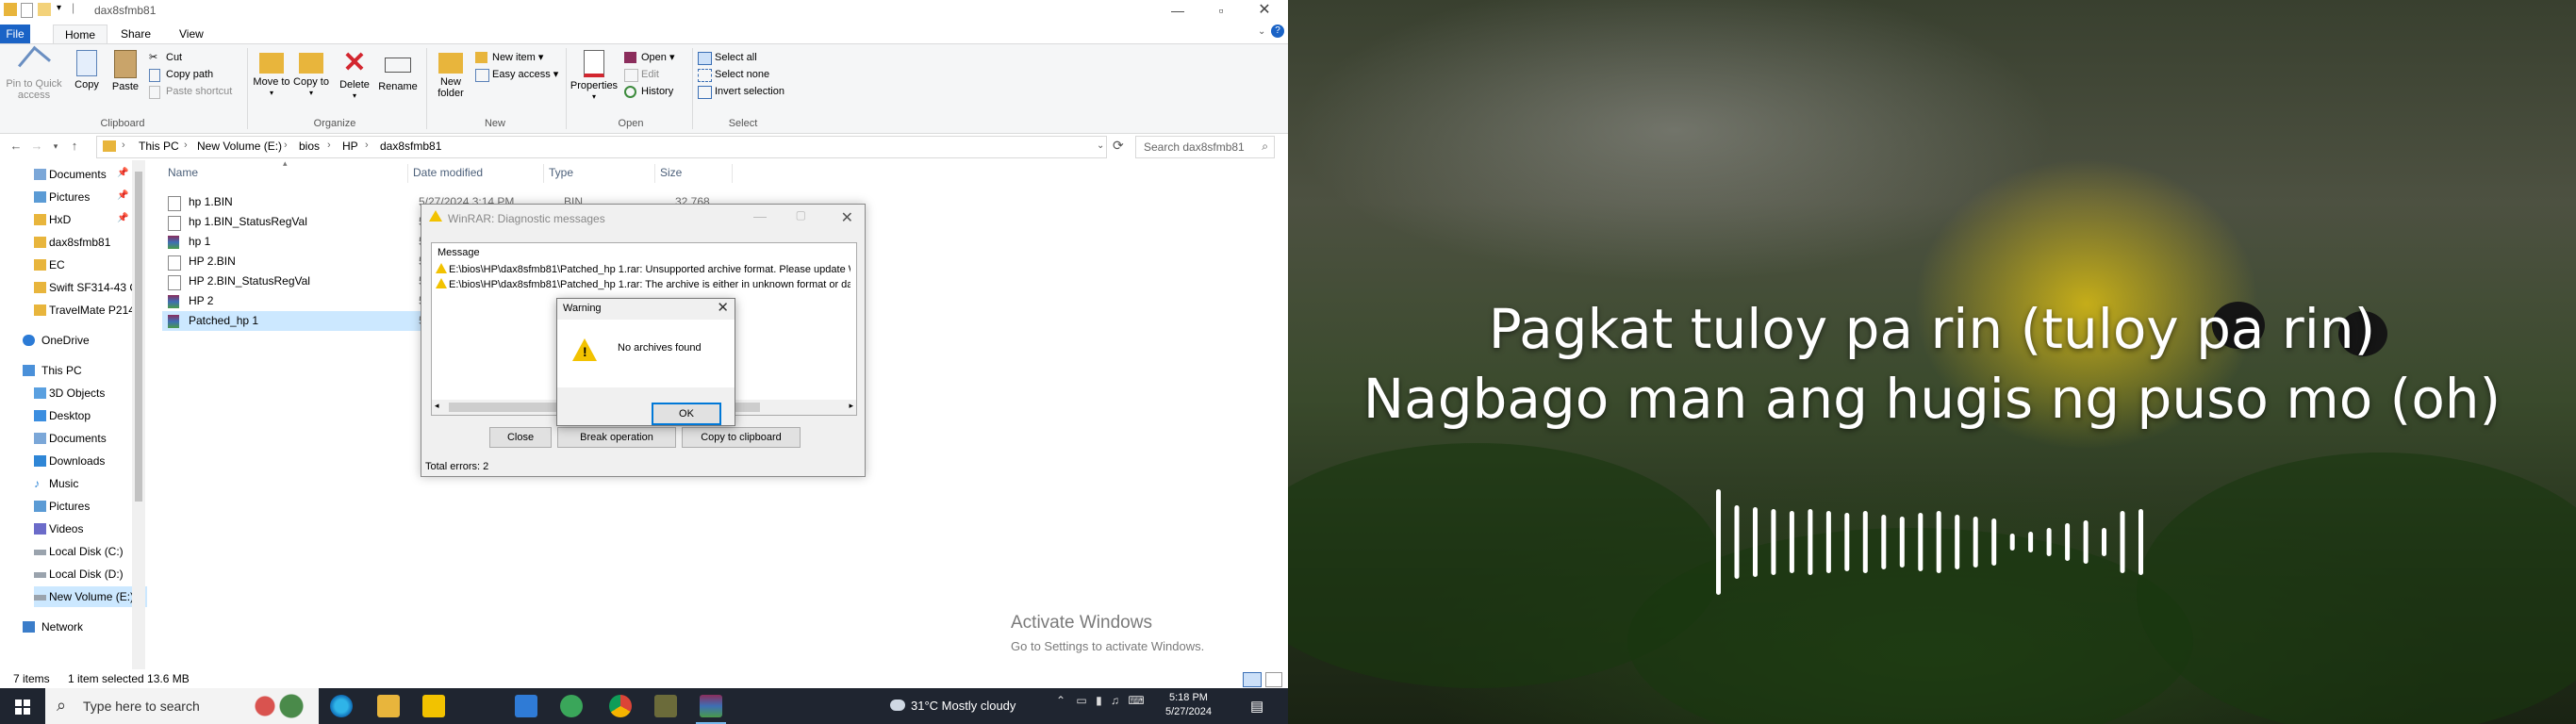 The height and width of the screenshot is (724, 2576). Describe the element at coordinates (55, 146) in the screenshot. I see `recent-dropdown-icon: ▾` at that location.